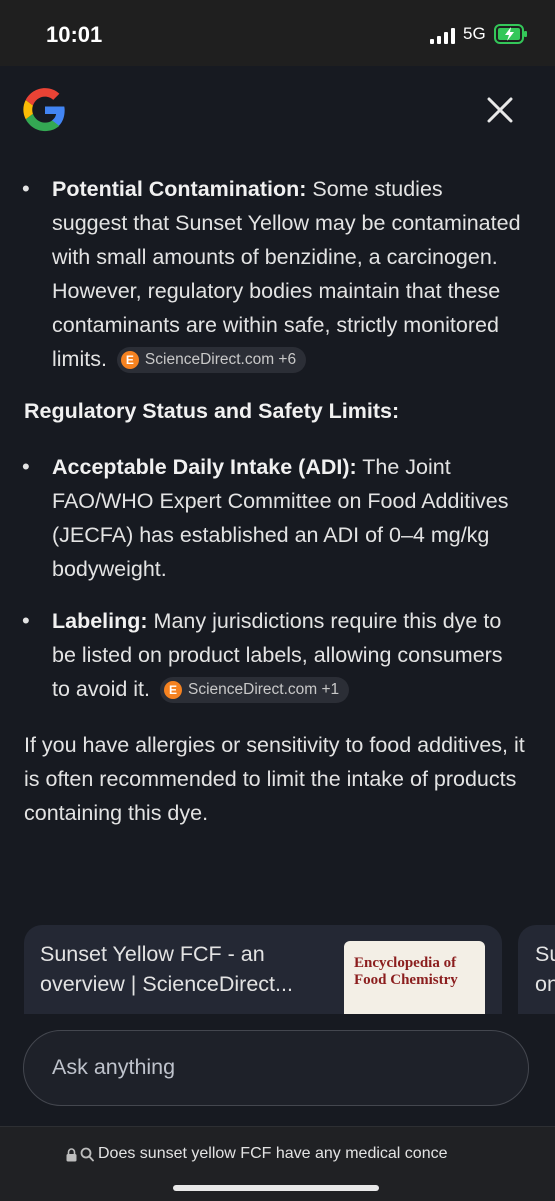 Image resolution: width=555 pixels, height=1201 pixels. I want to click on next-source-card: Su on, so click(536, 970).